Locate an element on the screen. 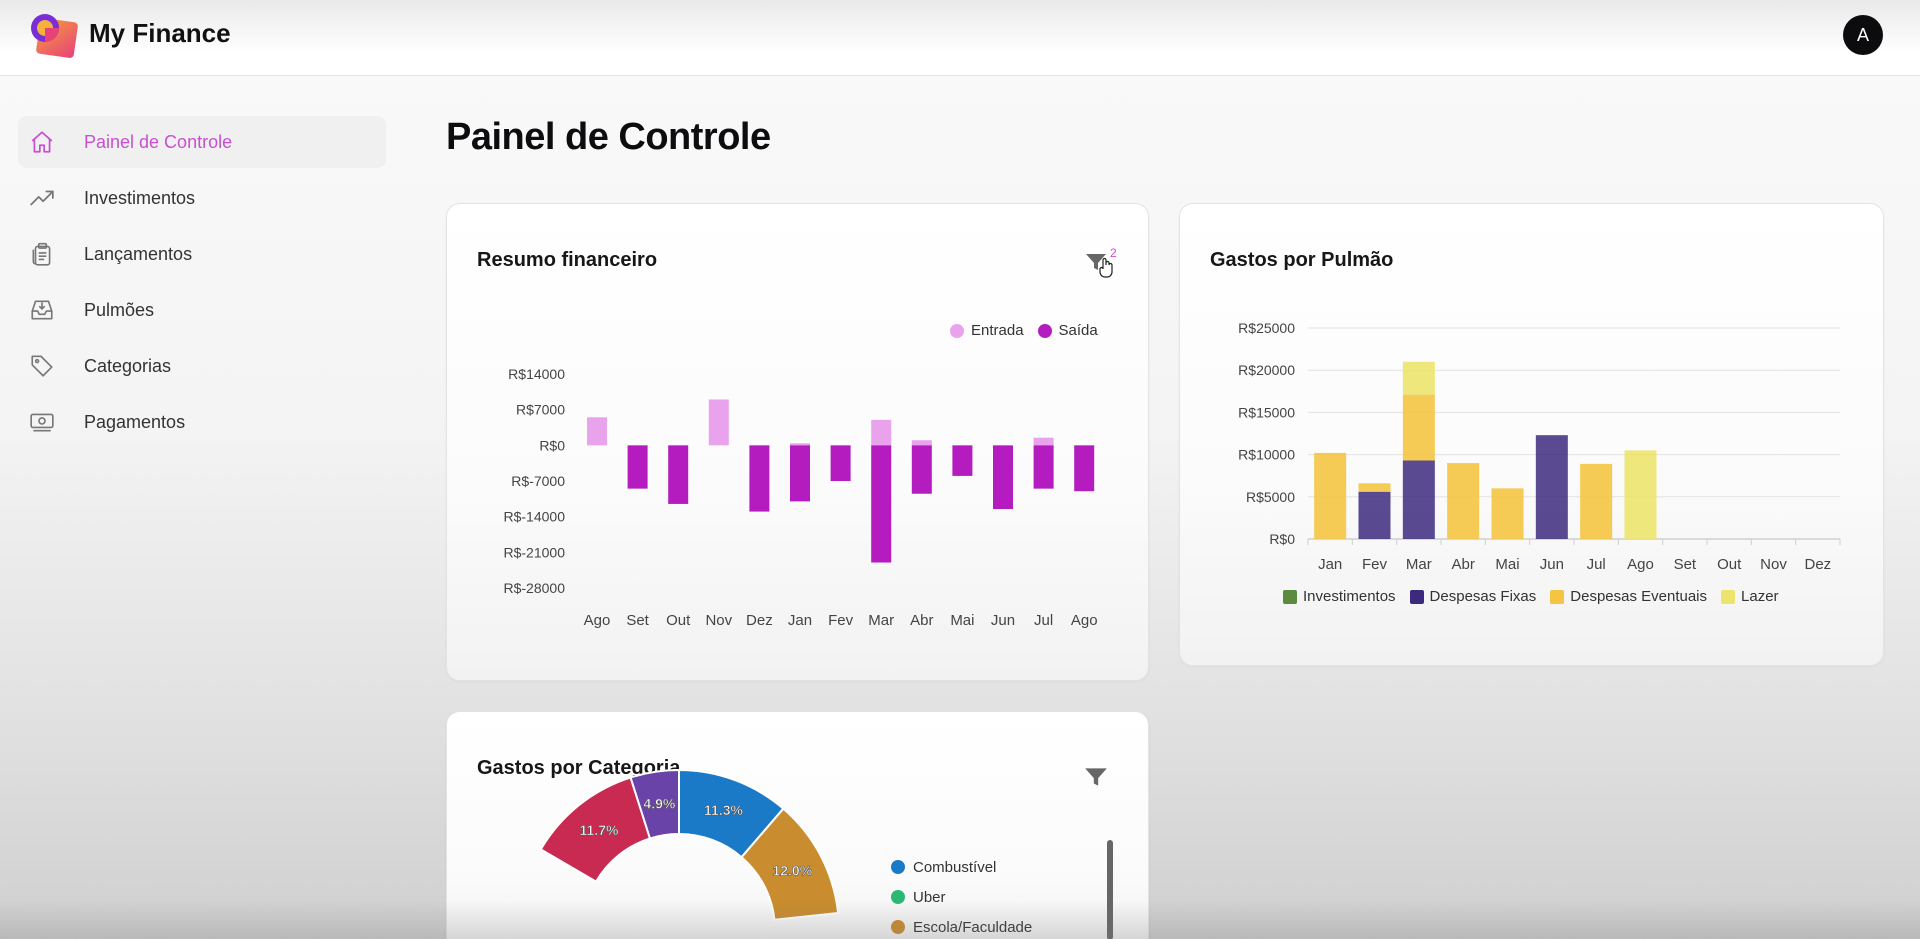 The width and height of the screenshot is (1920, 939). legend-label: Uber is located at coordinates (929, 897).